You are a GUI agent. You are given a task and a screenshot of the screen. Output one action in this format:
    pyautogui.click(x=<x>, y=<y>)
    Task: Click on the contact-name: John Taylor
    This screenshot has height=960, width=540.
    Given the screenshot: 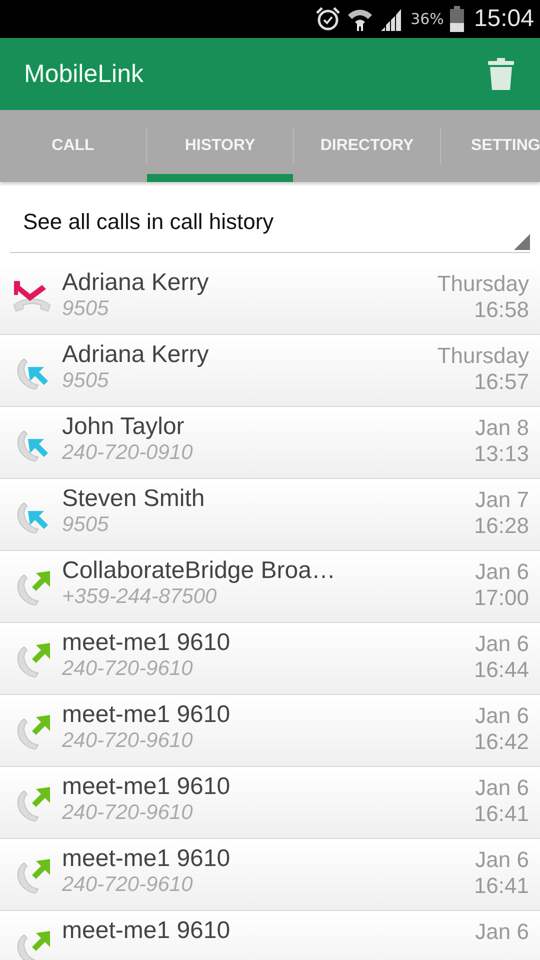 What is the action you would take?
    pyautogui.click(x=124, y=427)
    